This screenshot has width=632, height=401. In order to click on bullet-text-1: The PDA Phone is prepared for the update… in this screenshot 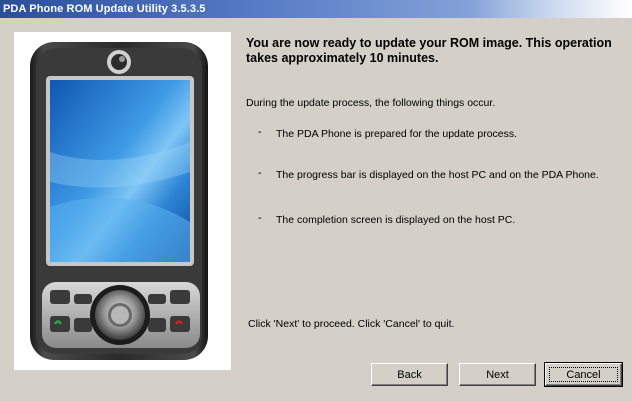, I will do `click(397, 134)`.